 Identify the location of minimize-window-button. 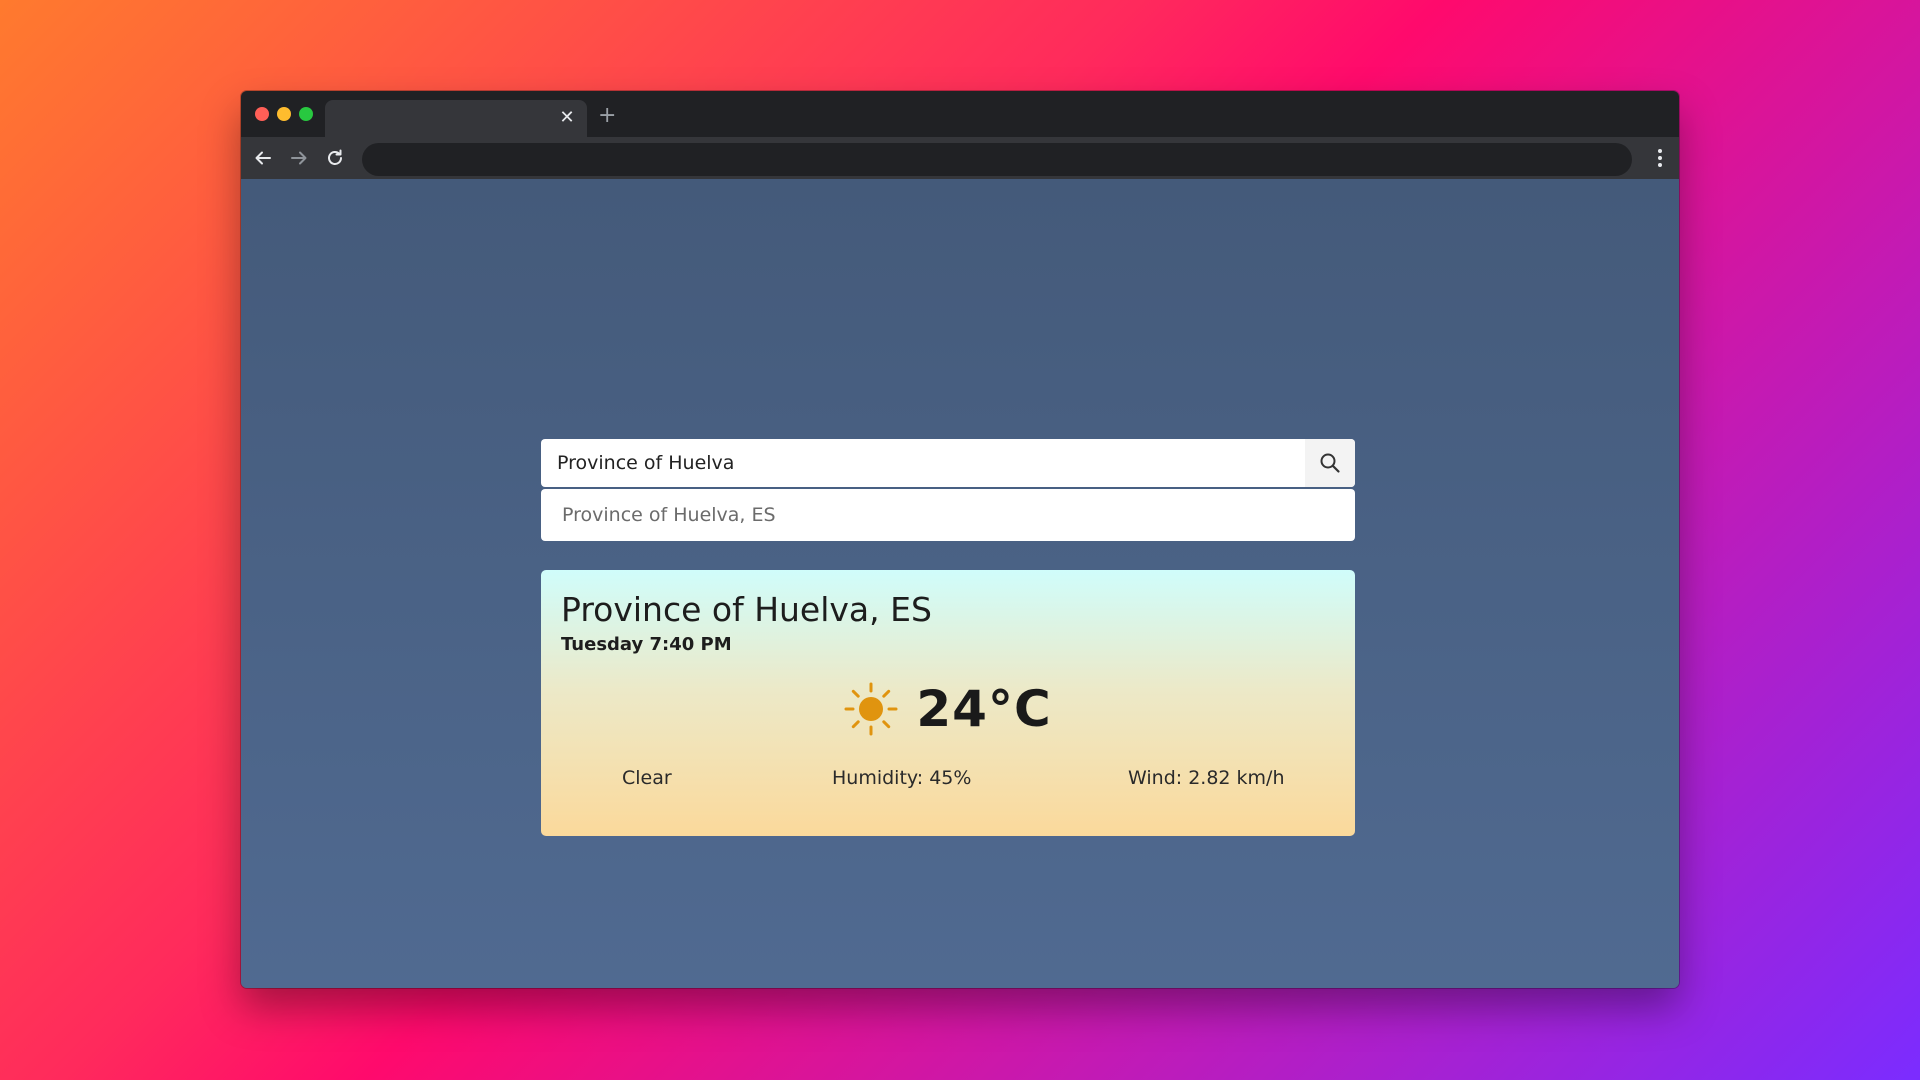
(284, 114).